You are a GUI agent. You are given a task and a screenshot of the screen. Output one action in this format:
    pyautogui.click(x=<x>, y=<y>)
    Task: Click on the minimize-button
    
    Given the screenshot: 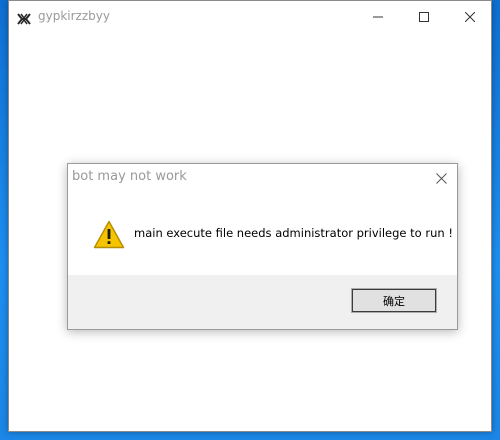 What is the action you would take?
    pyautogui.click(x=378, y=16)
    